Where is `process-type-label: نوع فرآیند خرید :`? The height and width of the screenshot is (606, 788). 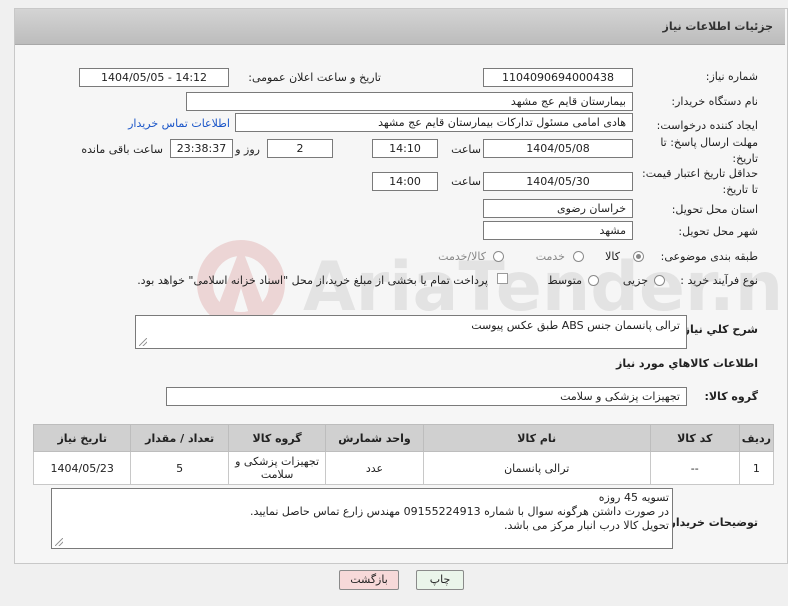 process-type-label: نوع فرآیند خرید : is located at coordinates (719, 280).